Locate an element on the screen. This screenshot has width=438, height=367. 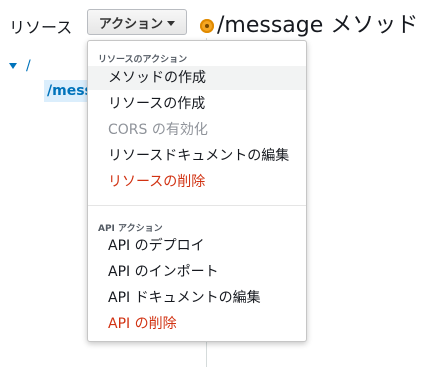
menu-item-import-api: API のインポート is located at coordinates (197, 272).